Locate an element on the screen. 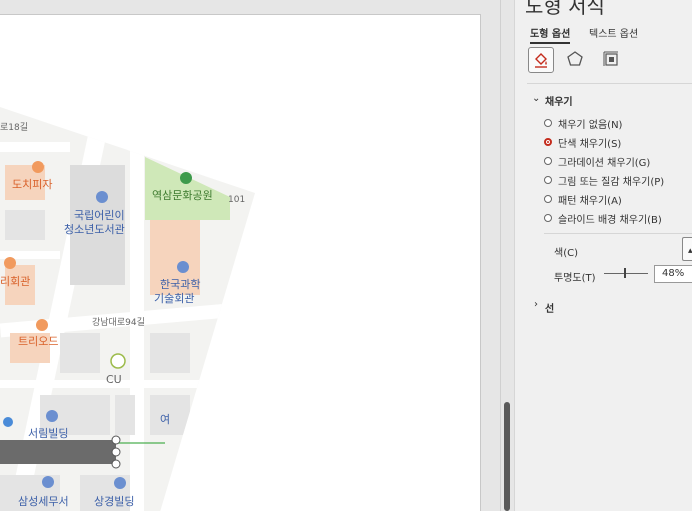 The image size is (692, 511). resize-handle-middle is located at coordinates (116, 452).